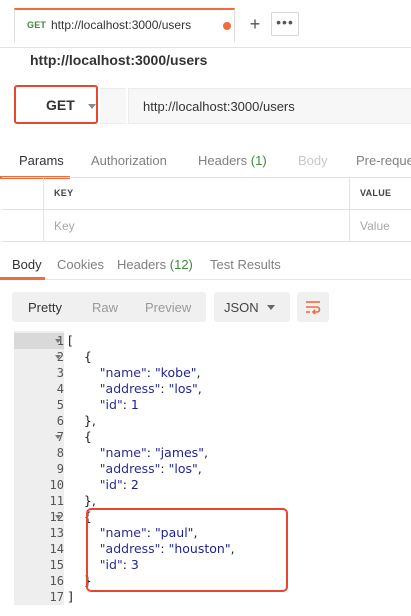 The height and width of the screenshot is (616, 411). I want to click on tab-response-body: Body, so click(27, 264).